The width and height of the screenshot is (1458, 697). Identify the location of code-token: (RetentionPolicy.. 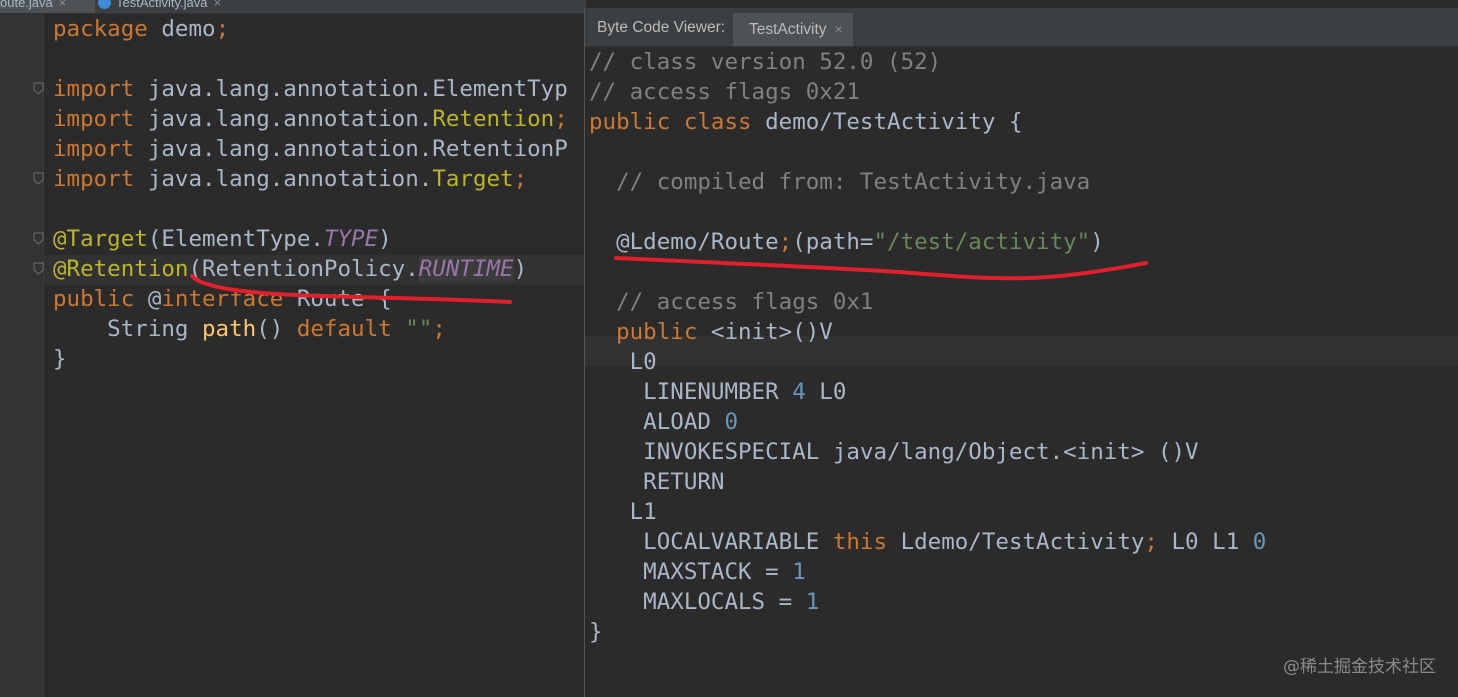
(303, 269).